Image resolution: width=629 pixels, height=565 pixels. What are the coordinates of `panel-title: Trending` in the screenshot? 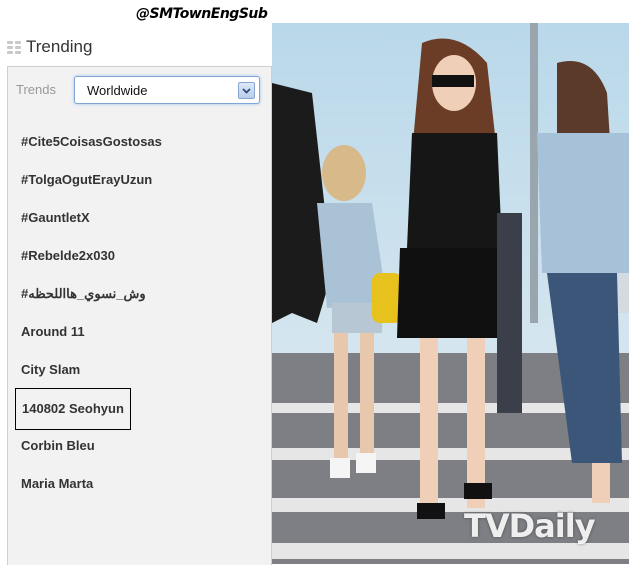 It's located at (59, 46).